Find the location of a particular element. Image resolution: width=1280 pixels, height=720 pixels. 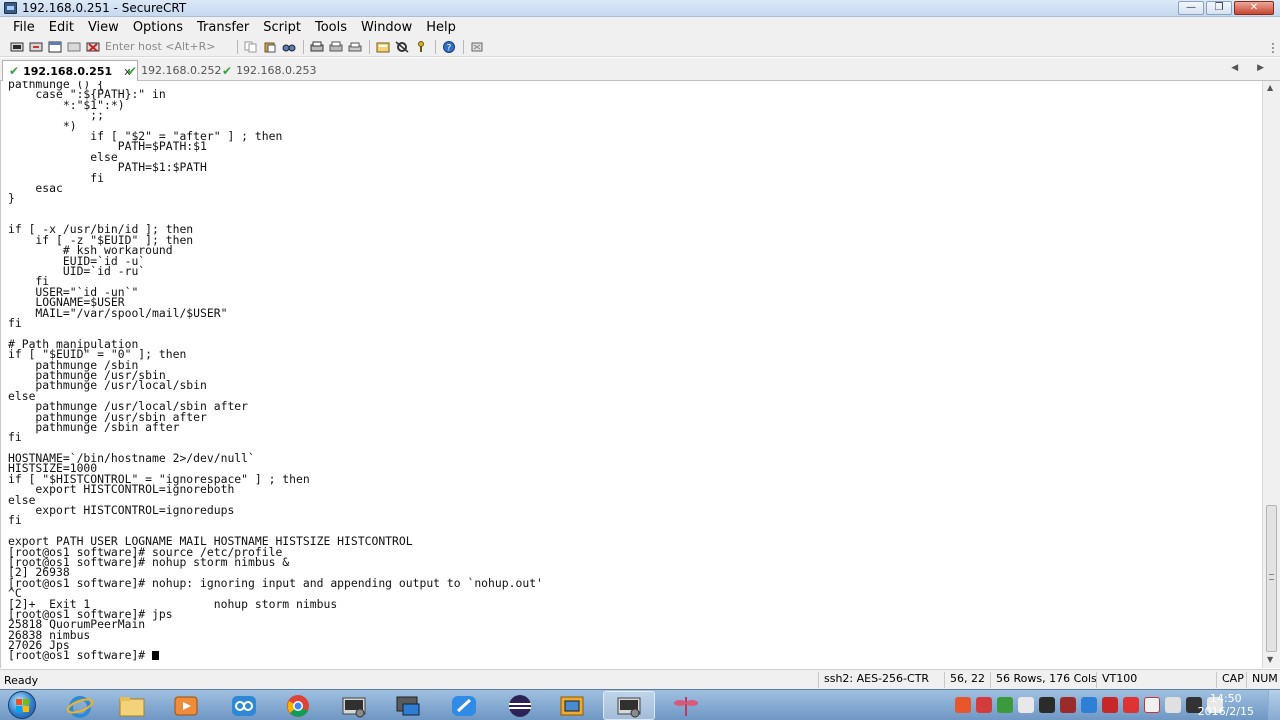

paste-icon is located at coordinates (270, 47).